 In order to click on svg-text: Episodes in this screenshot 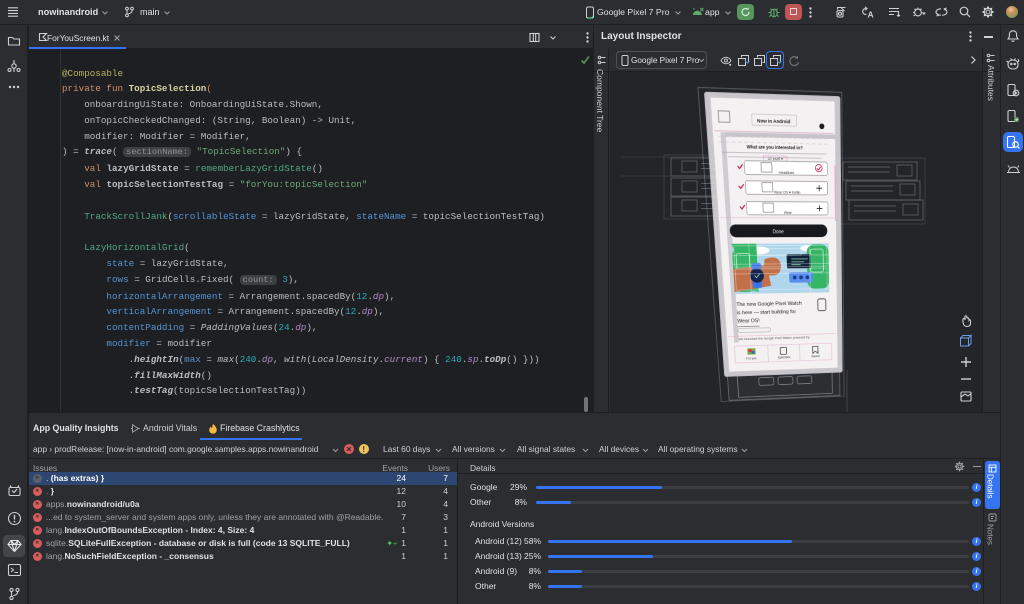, I will do `click(784, 357)`.